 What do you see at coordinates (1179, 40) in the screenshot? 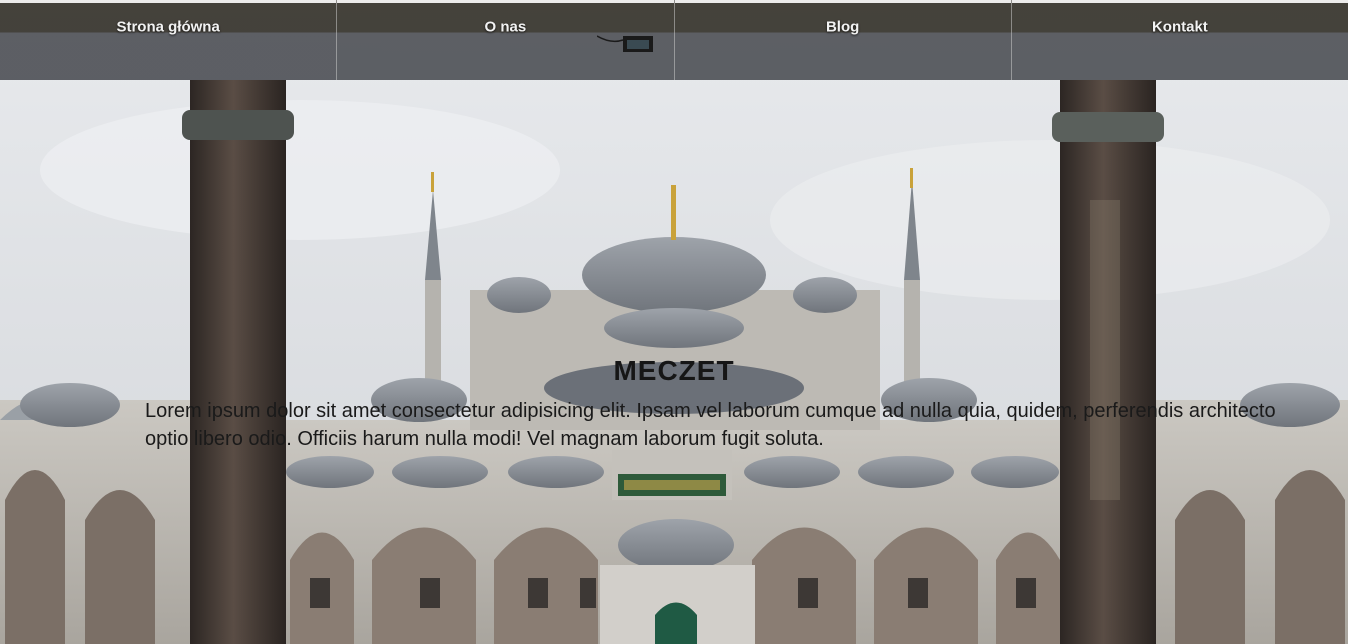
I see `nav-item-contact: Kontakt` at bounding box center [1179, 40].